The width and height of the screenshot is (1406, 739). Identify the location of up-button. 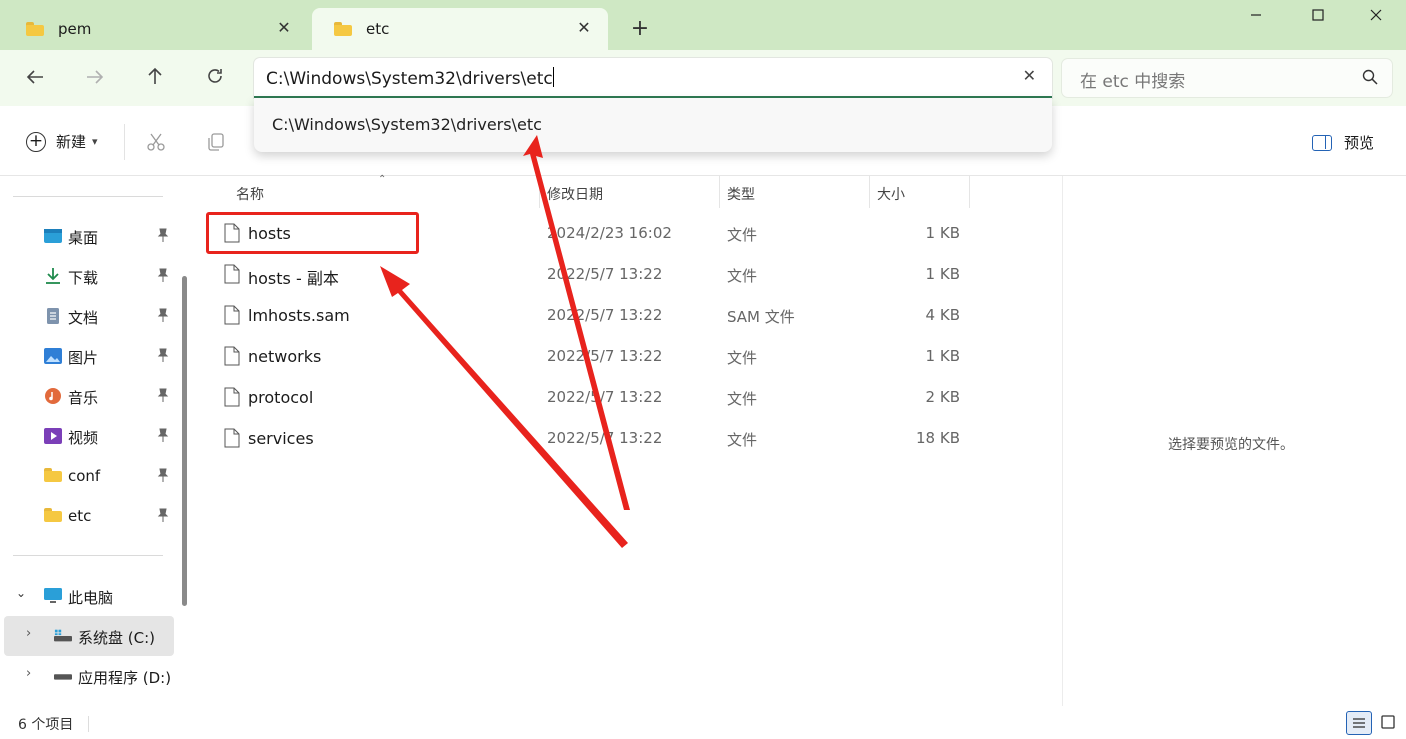
(155, 78).